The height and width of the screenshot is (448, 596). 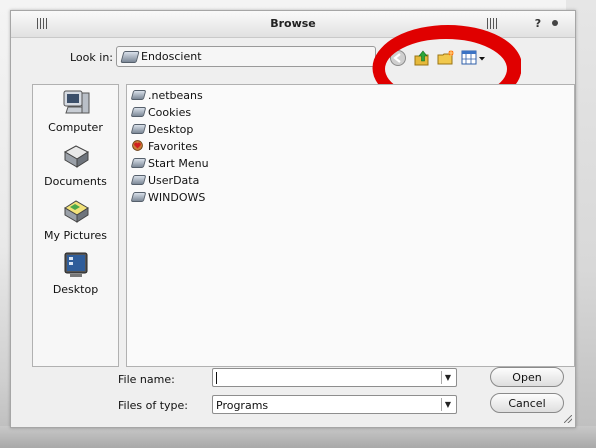 What do you see at coordinates (246, 56) in the screenshot?
I see `look-in-dropdown: Endoscient` at bounding box center [246, 56].